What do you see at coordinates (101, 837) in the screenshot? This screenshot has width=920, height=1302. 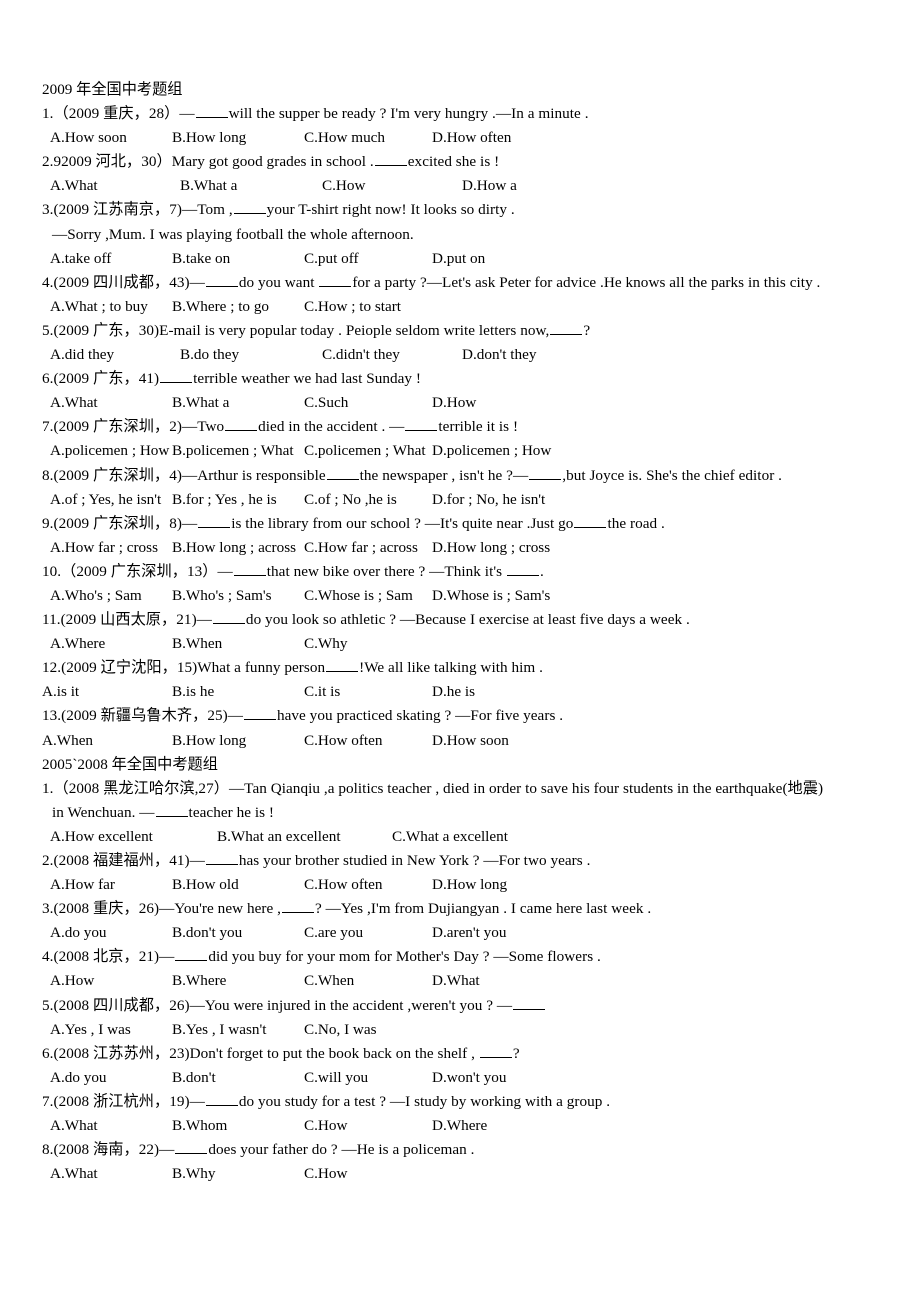 I see `answer-option: A.How excellent` at bounding box center [101, 837].